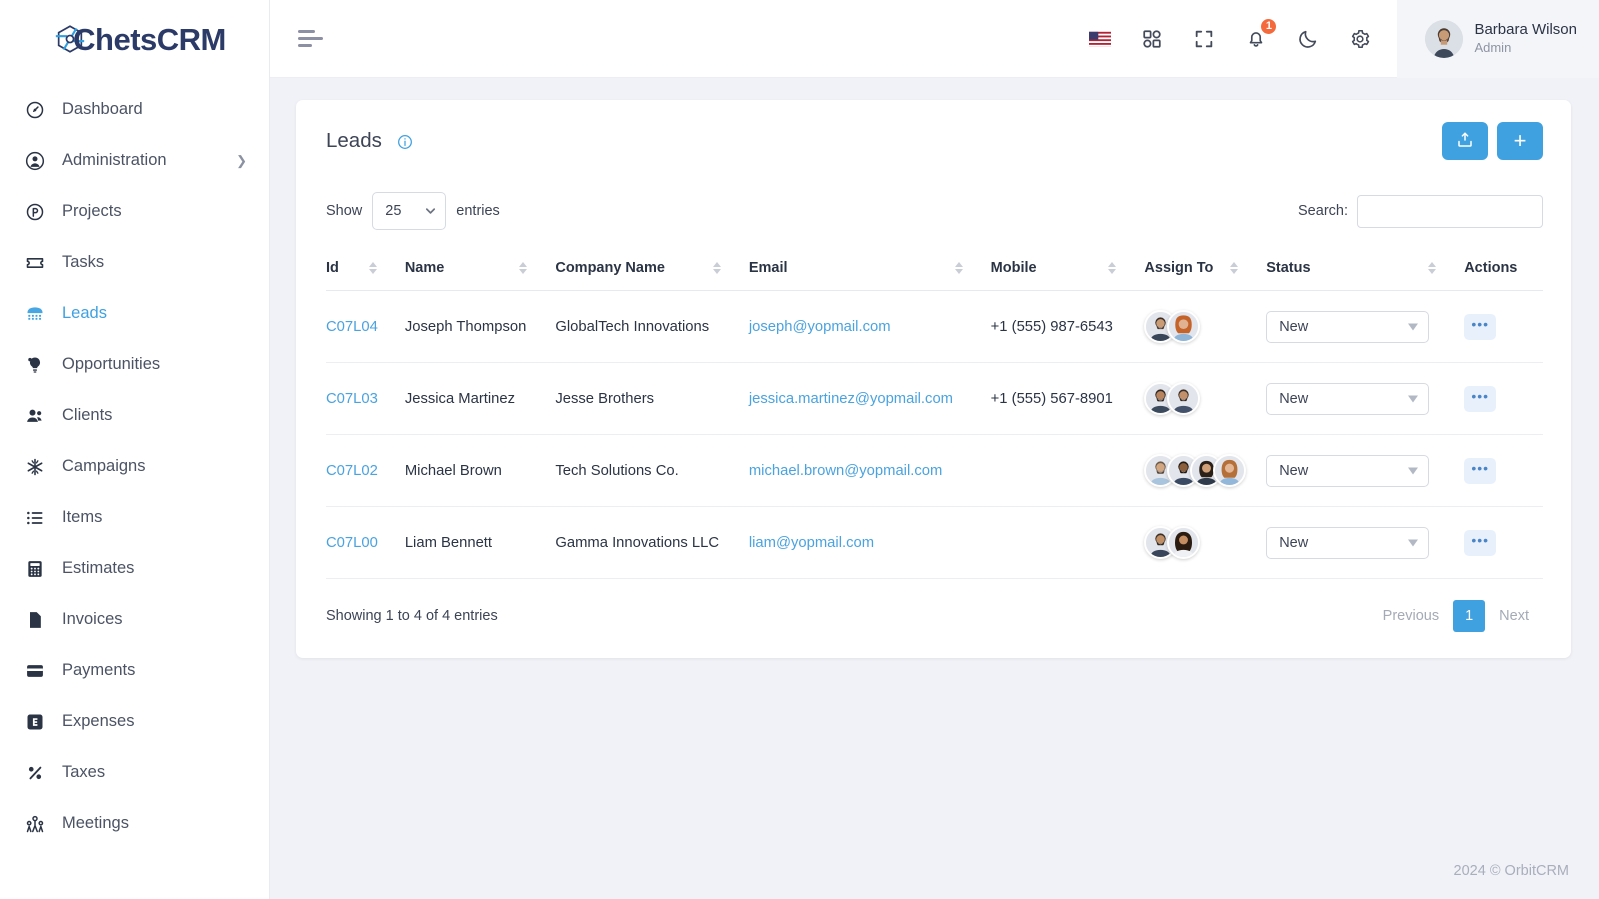  Describe the element at coordinates (1067, 270) in the screenshot. I see `column-header-mobile: Mobile` at that location.